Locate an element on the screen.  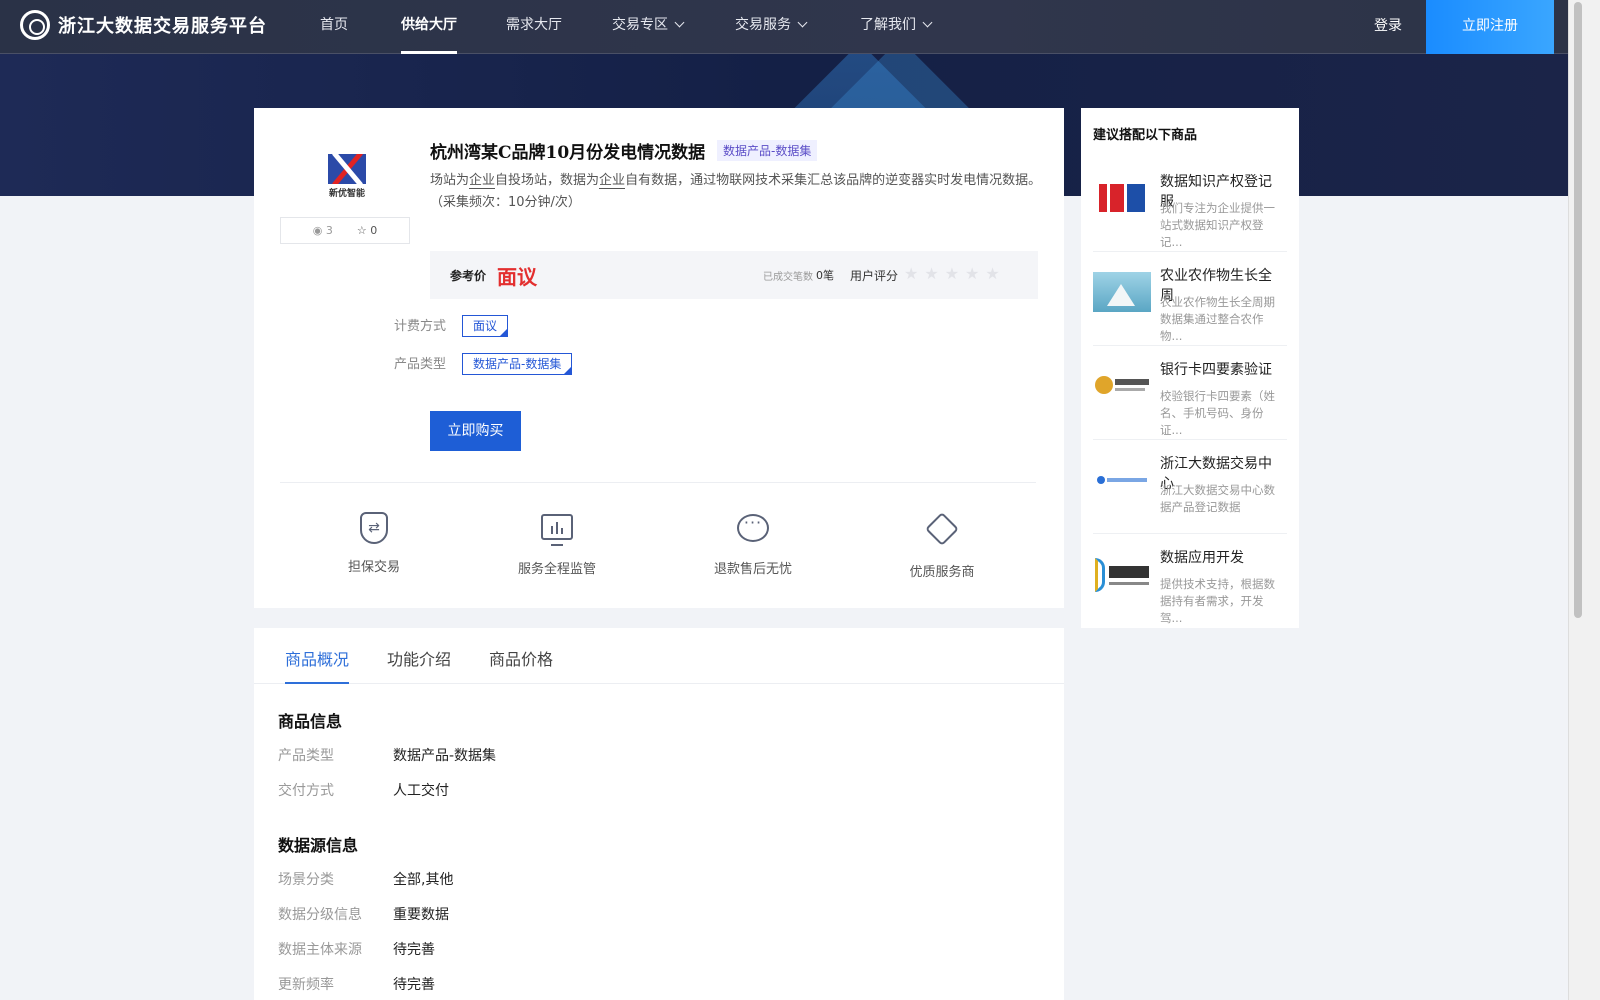
feature-service-supervision: 服务全程监管 is located at coordinates (557, 544).